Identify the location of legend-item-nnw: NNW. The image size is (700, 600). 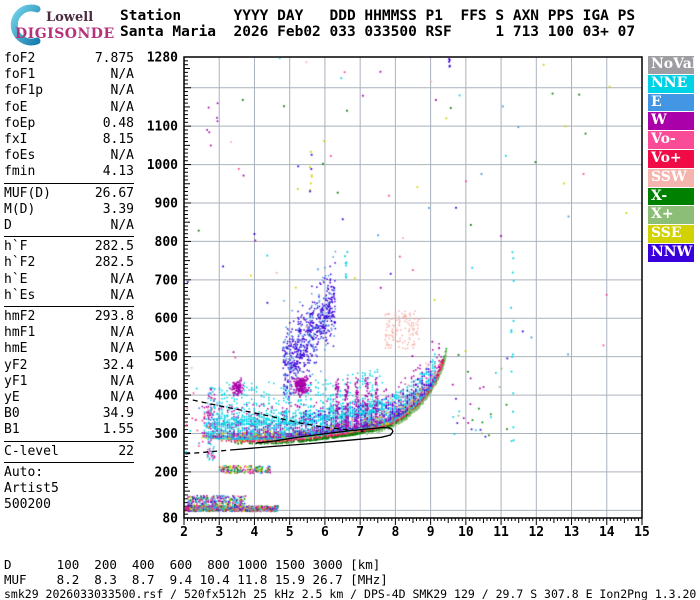
(671, 252).